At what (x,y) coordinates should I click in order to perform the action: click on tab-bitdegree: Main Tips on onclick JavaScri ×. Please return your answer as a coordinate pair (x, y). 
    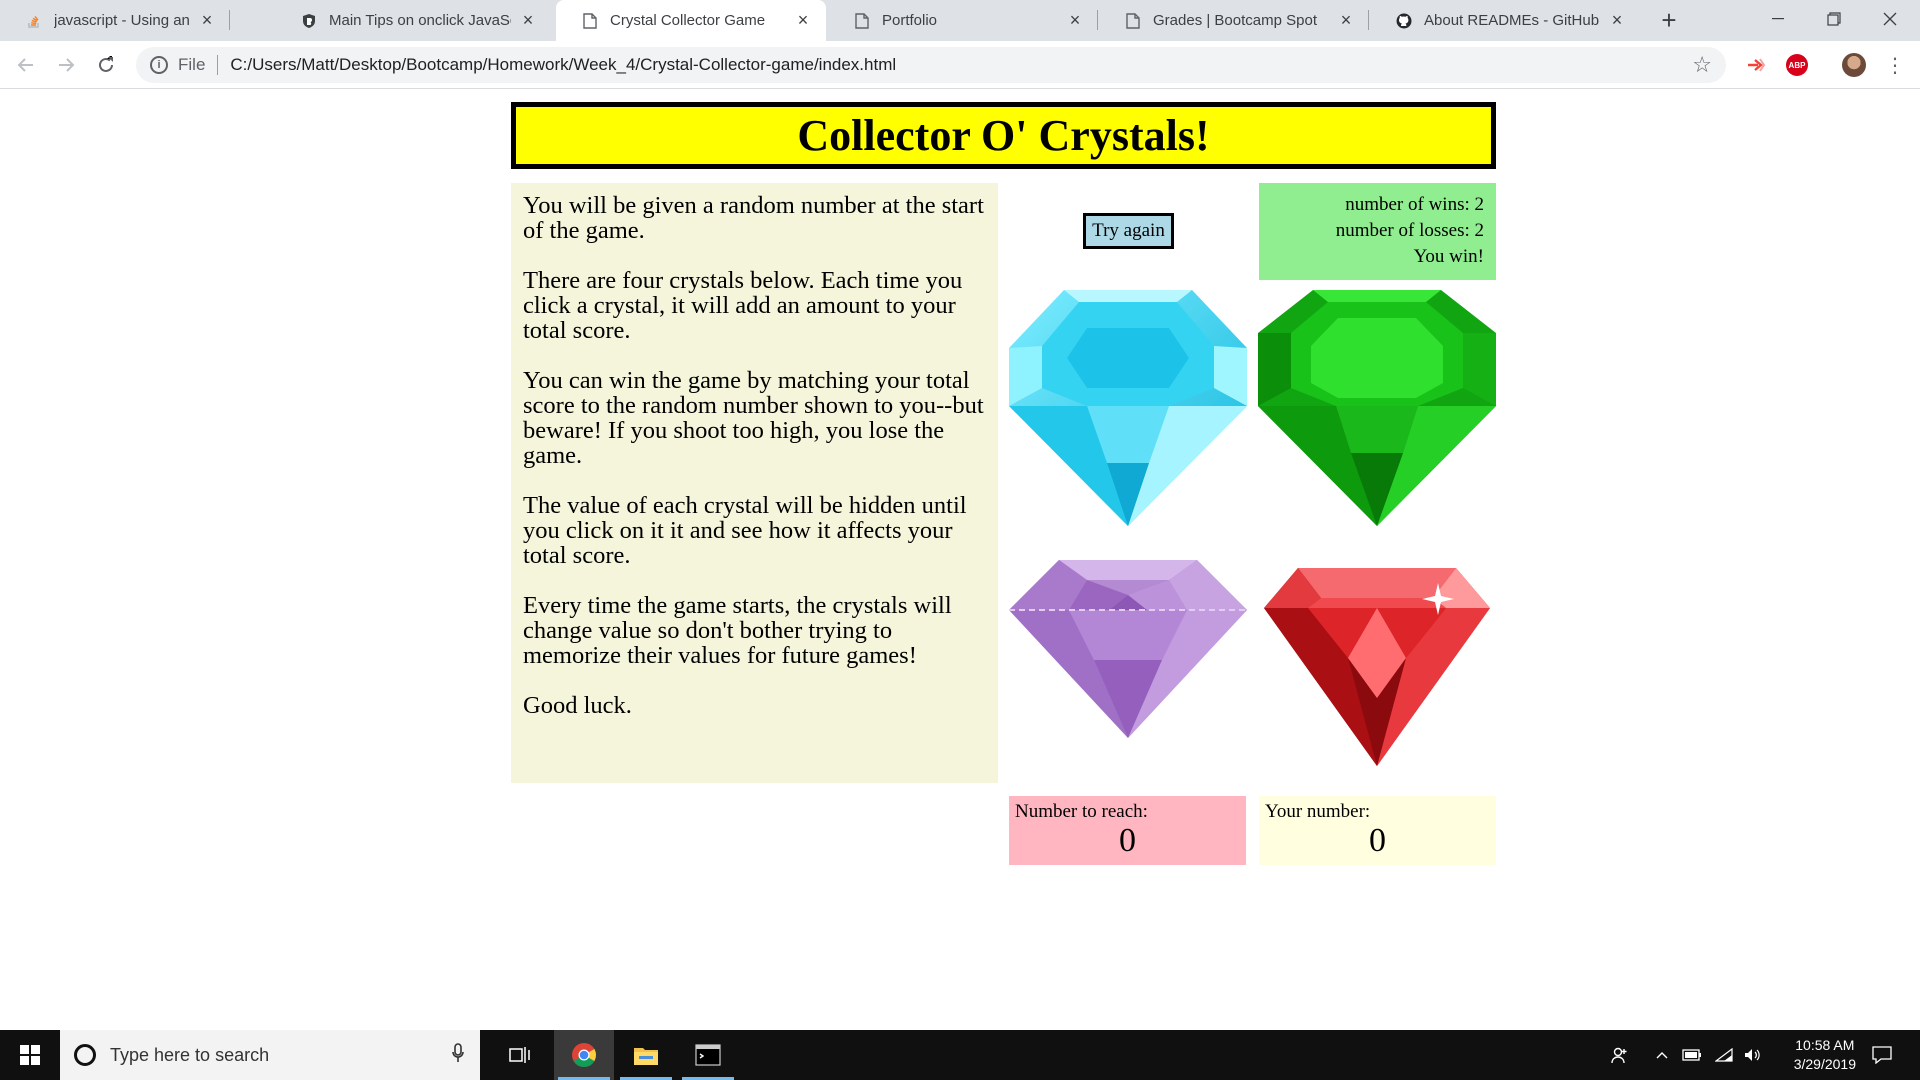
    Looking at the image, I should click on (413, 20).